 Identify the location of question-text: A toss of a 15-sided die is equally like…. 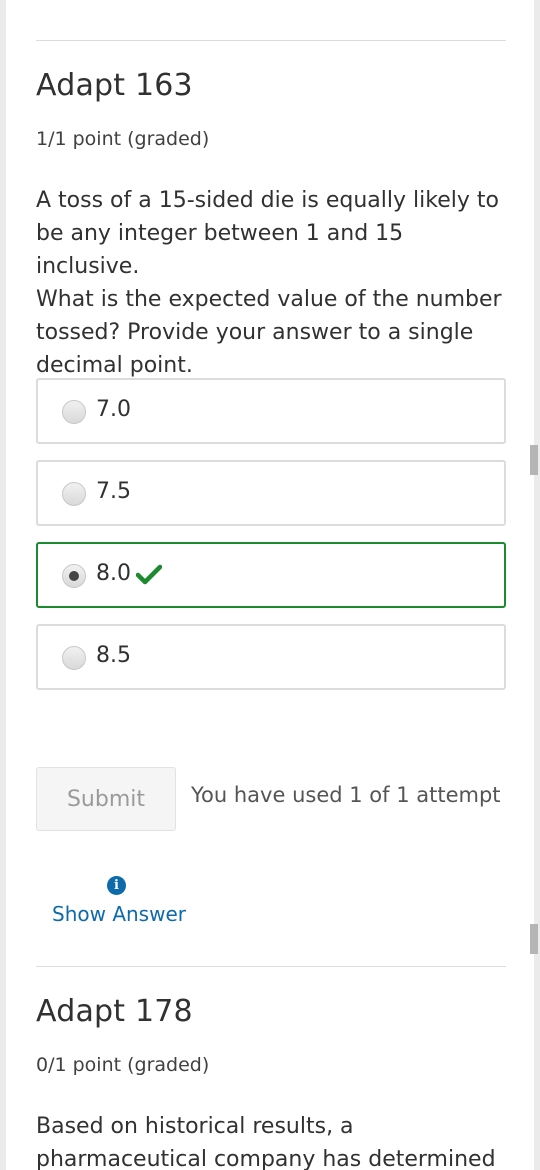
(271, 283).